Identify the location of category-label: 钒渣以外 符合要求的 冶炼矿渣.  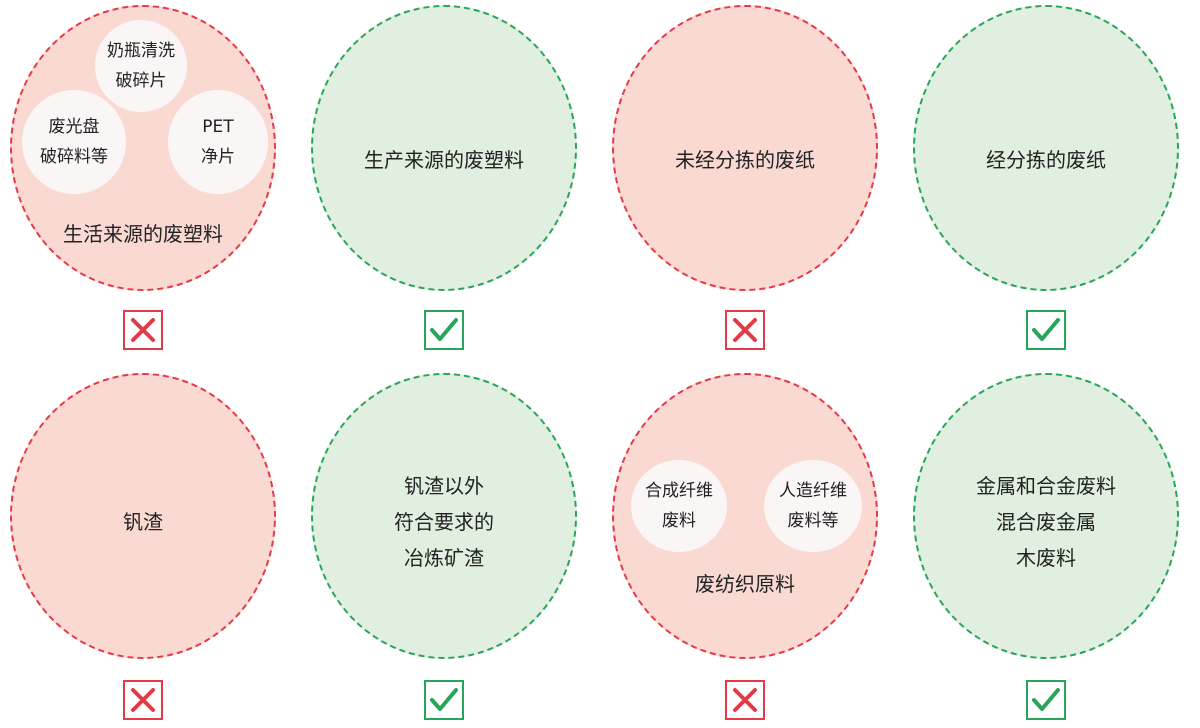
(444, 522).